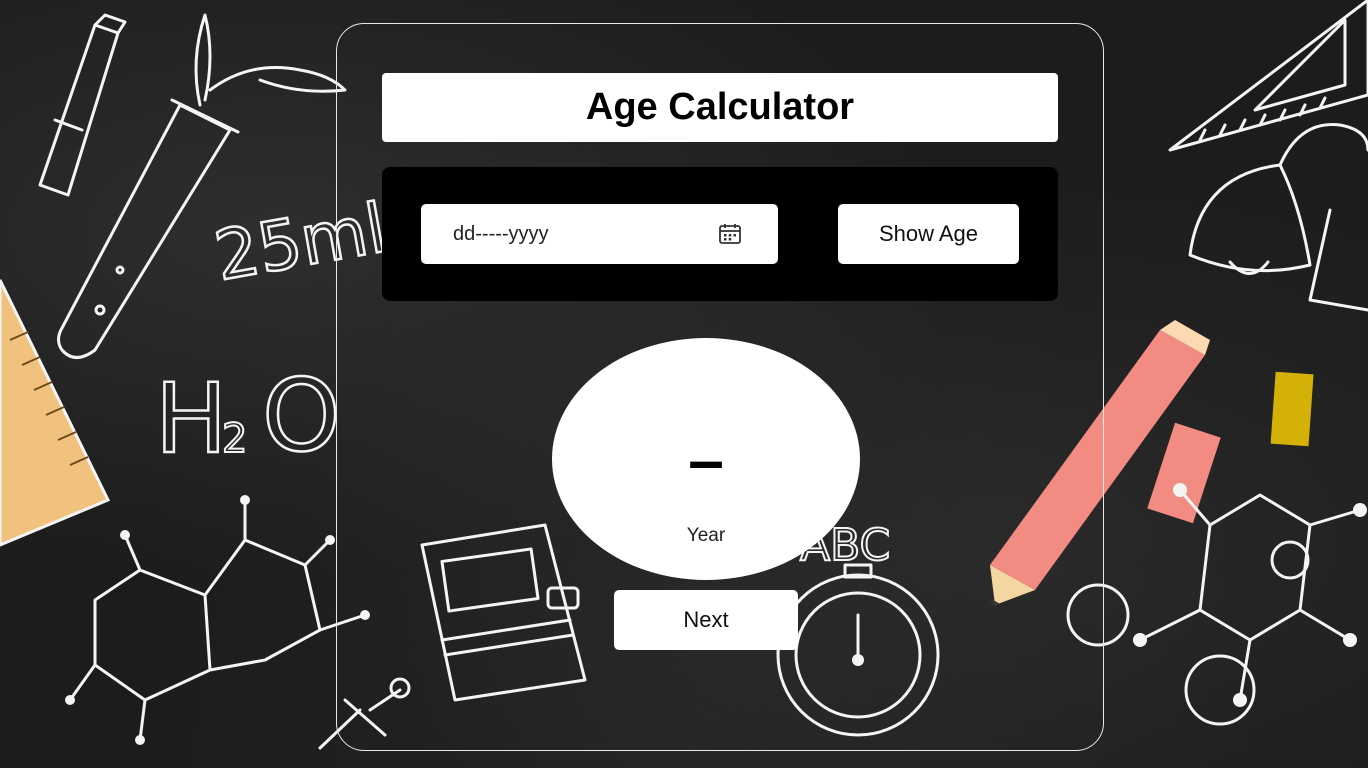 The image size is (1368, 768). What do you see at coordinates (1278, 217) in the screenshot?
I see `lamp-doodle` at bounding box center [1278, 217].